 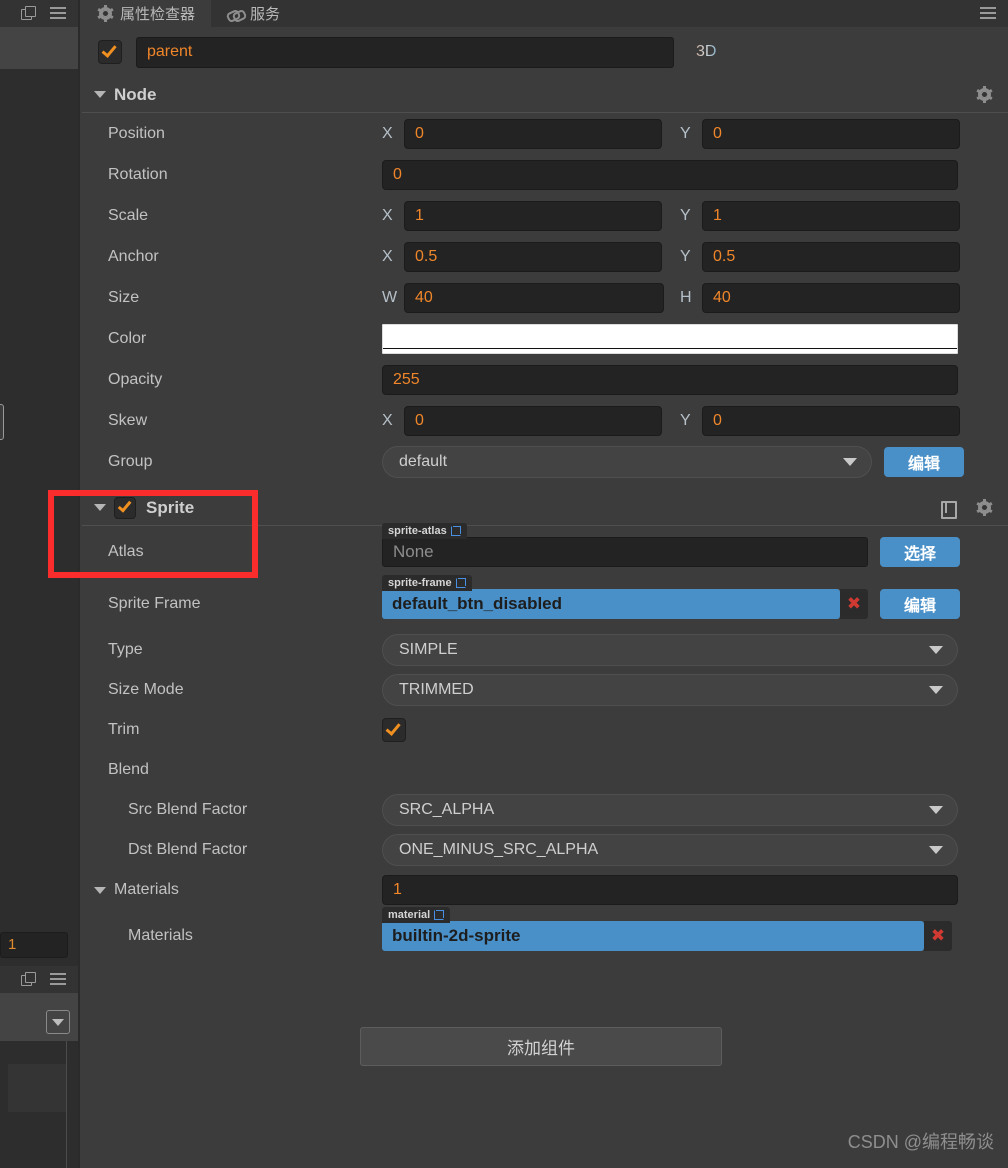 What do you see at coordinates (920, 604) in the screenshot?
I see `sprite-frame-edit-button: 编辑` at bounding box center [920, 604].